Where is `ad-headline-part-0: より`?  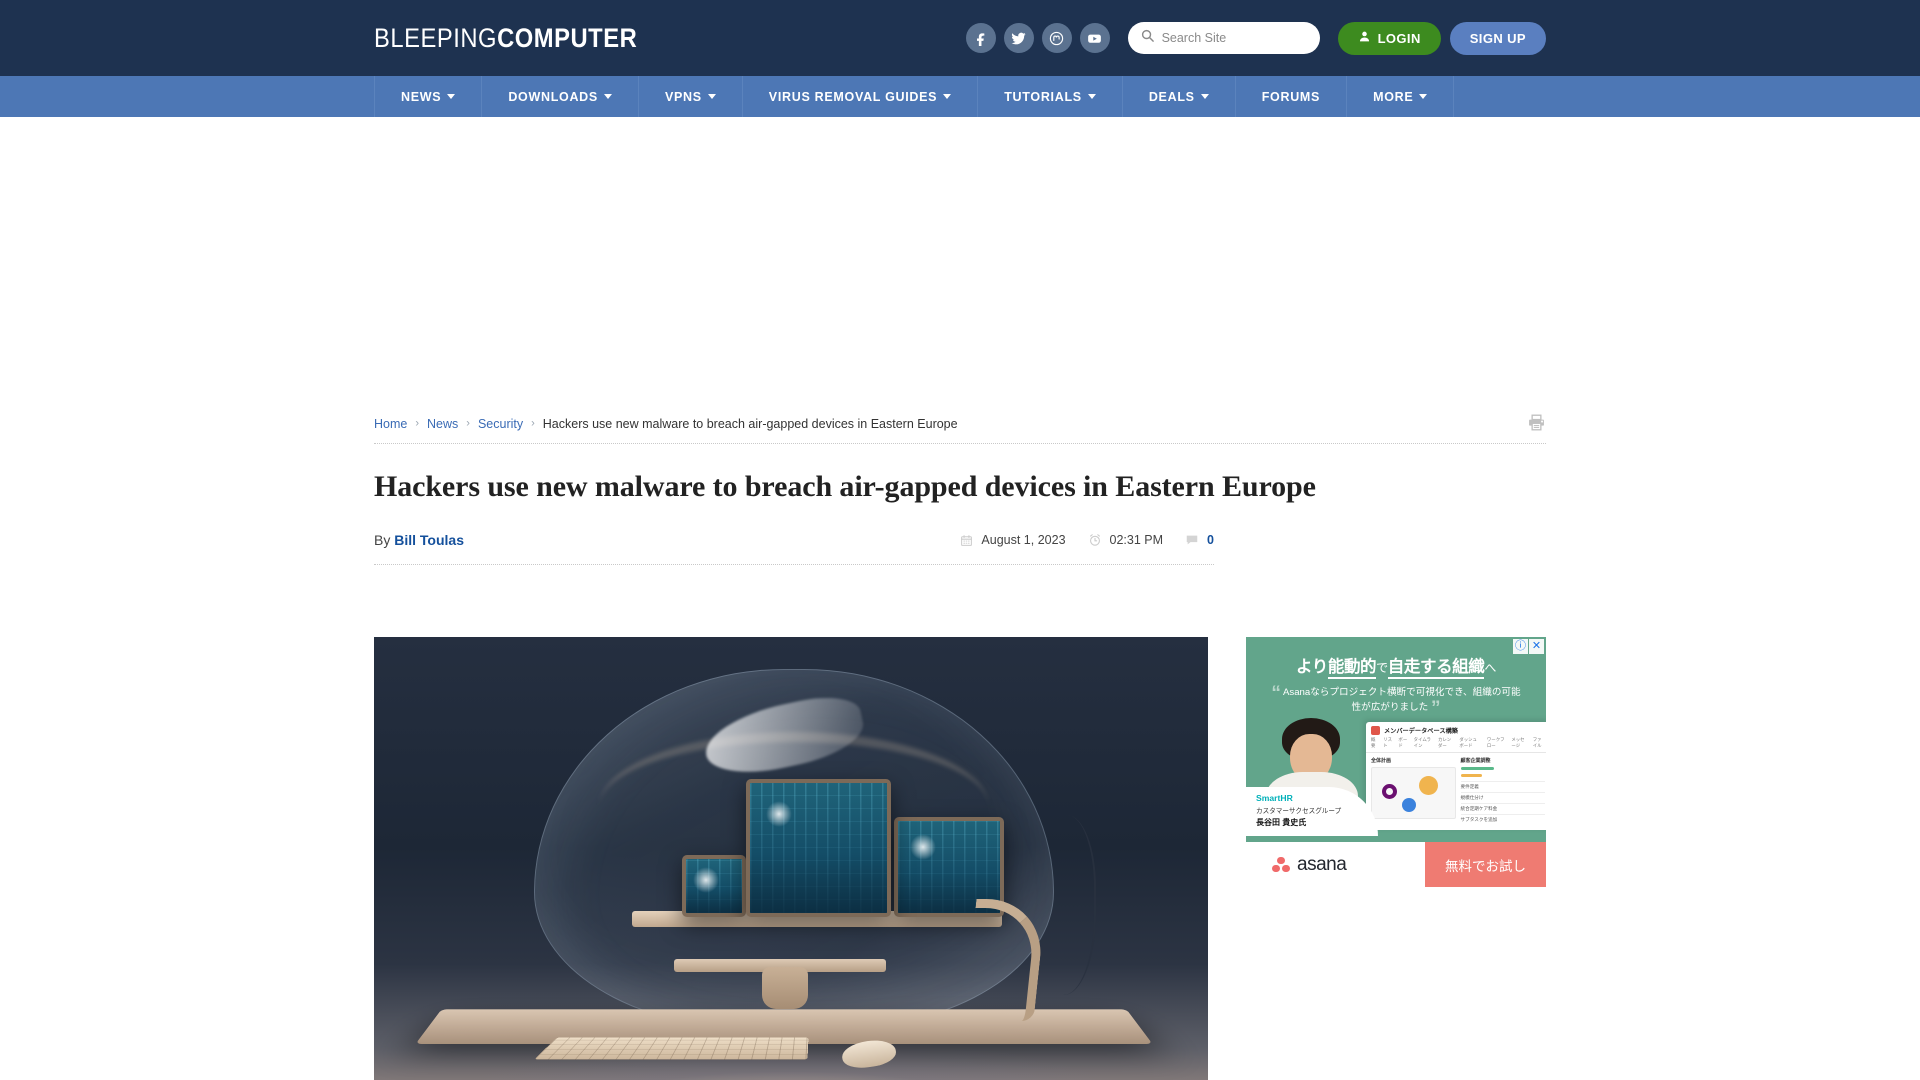 ad-headline-part-0: より is located at coordinates (1311, 667).